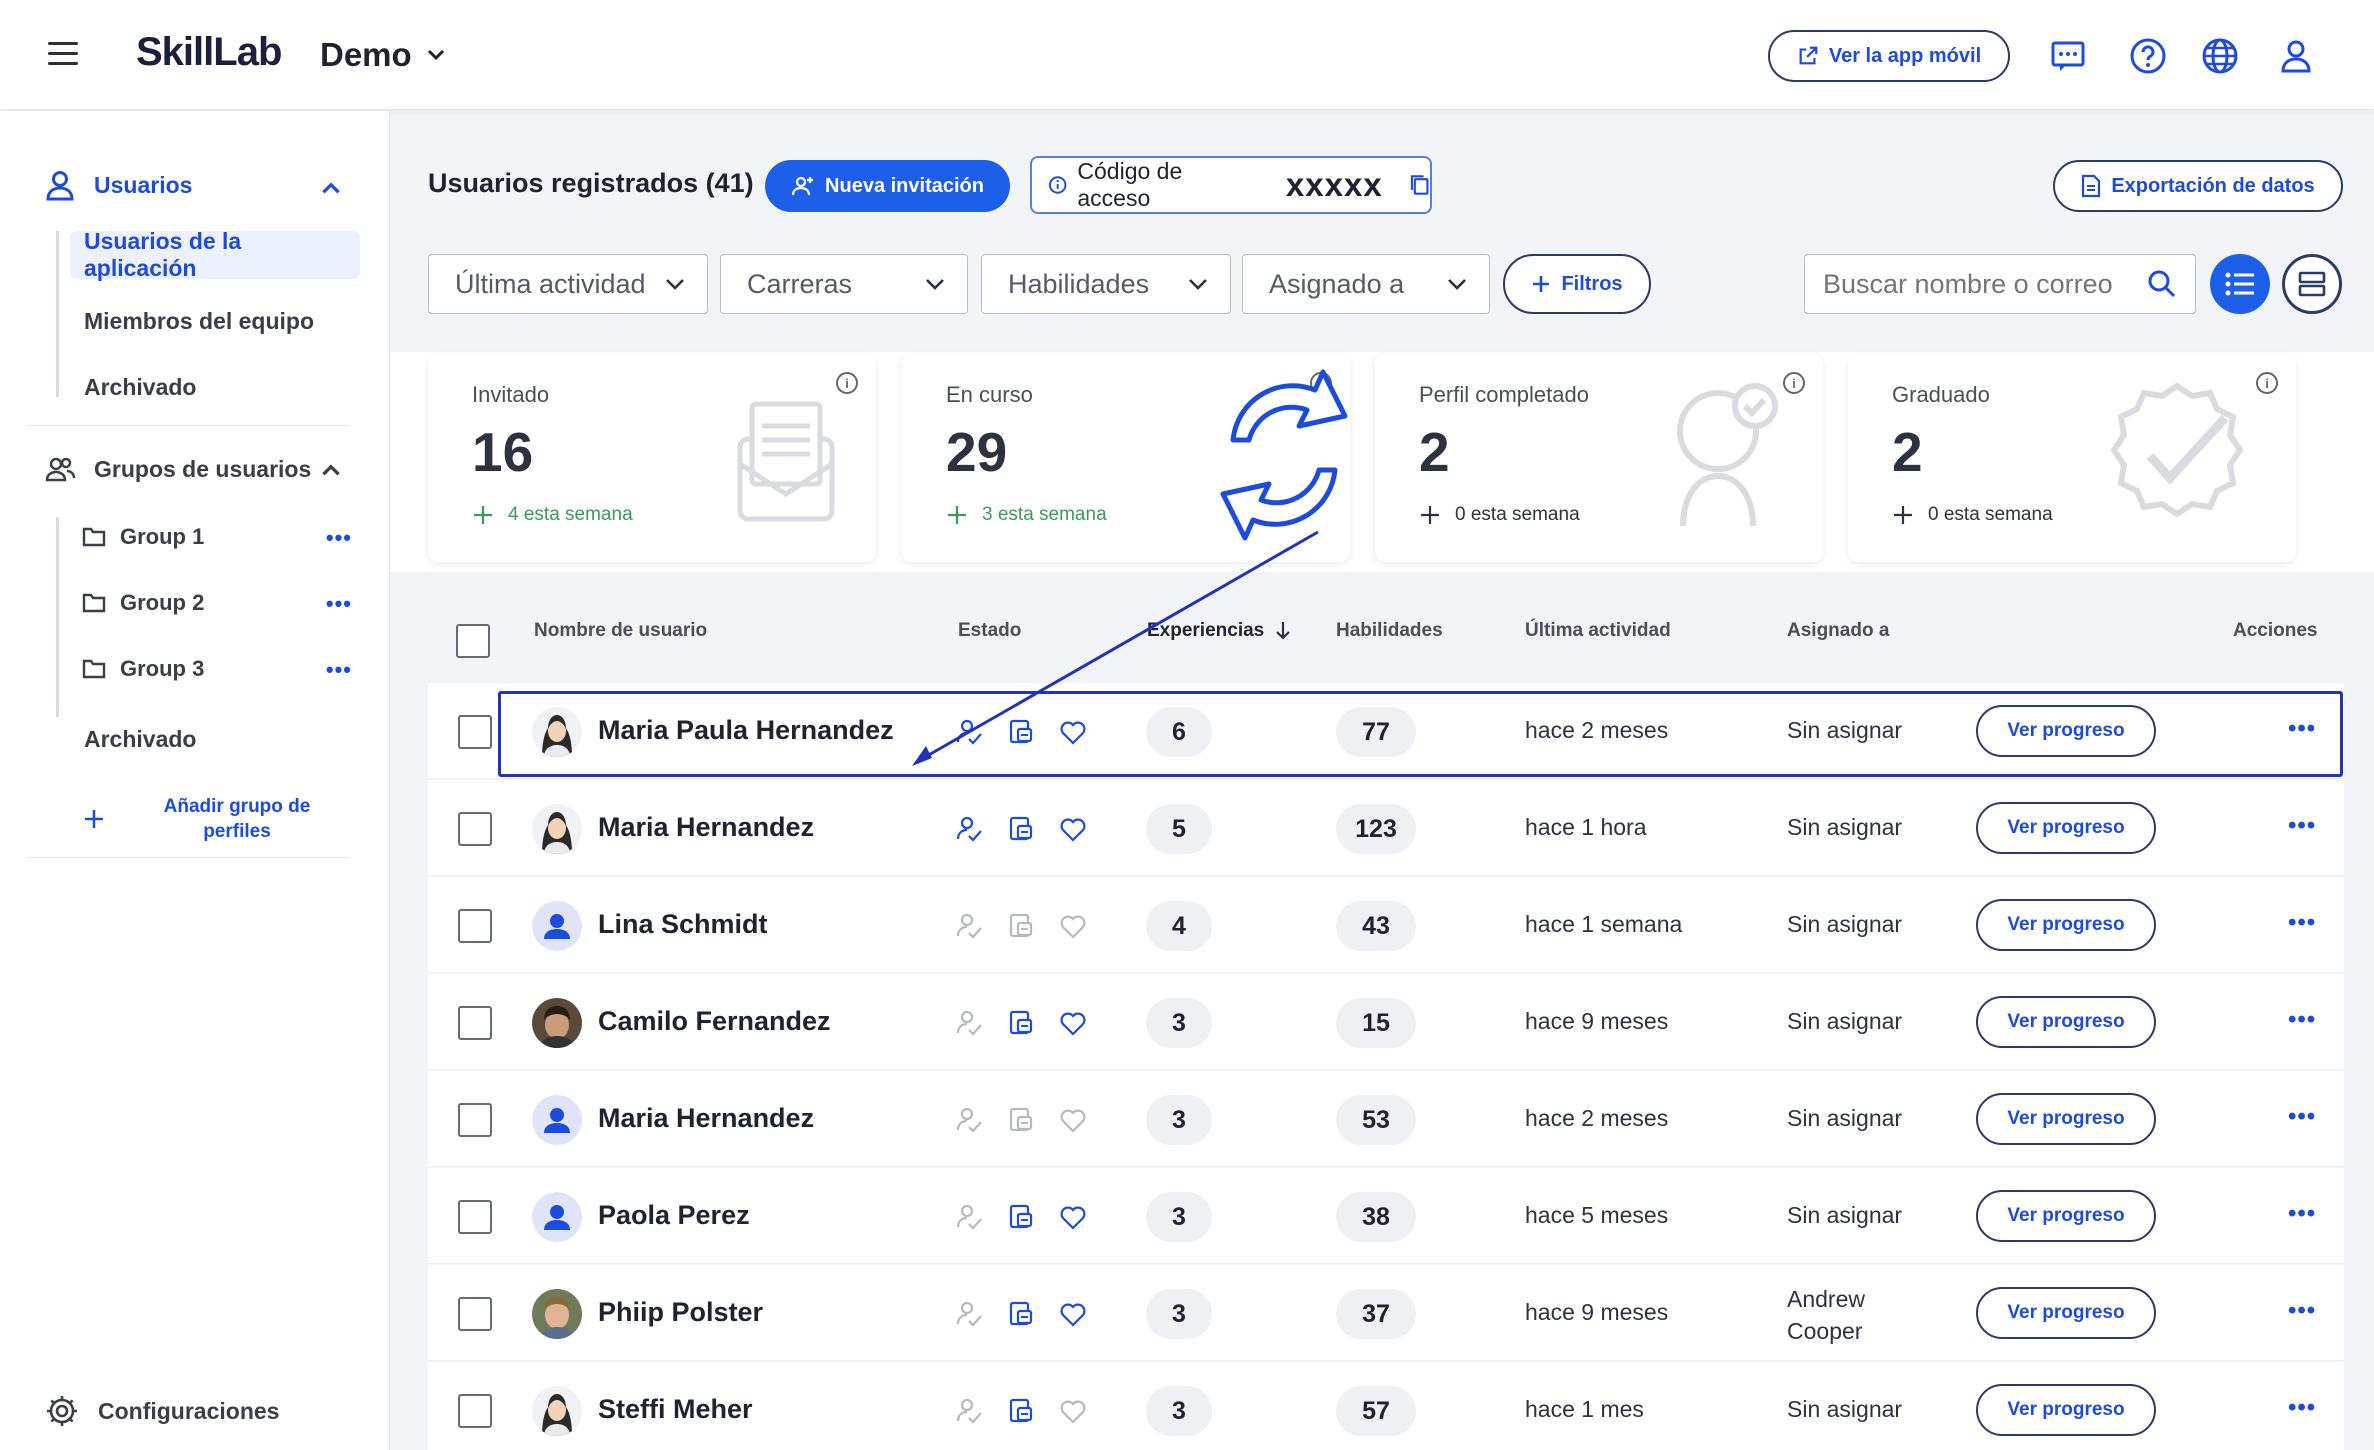 This screenshot has width=2374, height=1450. What do you see at coordinates (1577, 284) in the screenshot?
I see `filters-button: Filtros` at bounding box center [1577, 284].